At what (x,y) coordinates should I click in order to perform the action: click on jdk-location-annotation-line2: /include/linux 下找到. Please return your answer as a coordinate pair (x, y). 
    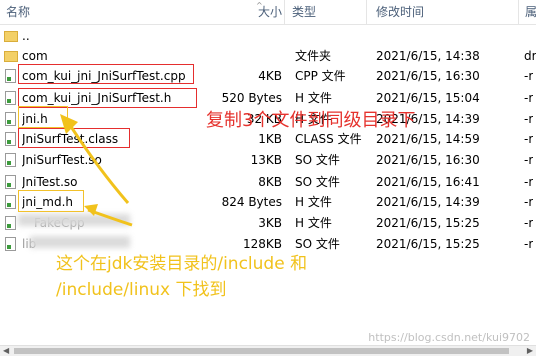
    Looking at the image, I should click on (141, 290).